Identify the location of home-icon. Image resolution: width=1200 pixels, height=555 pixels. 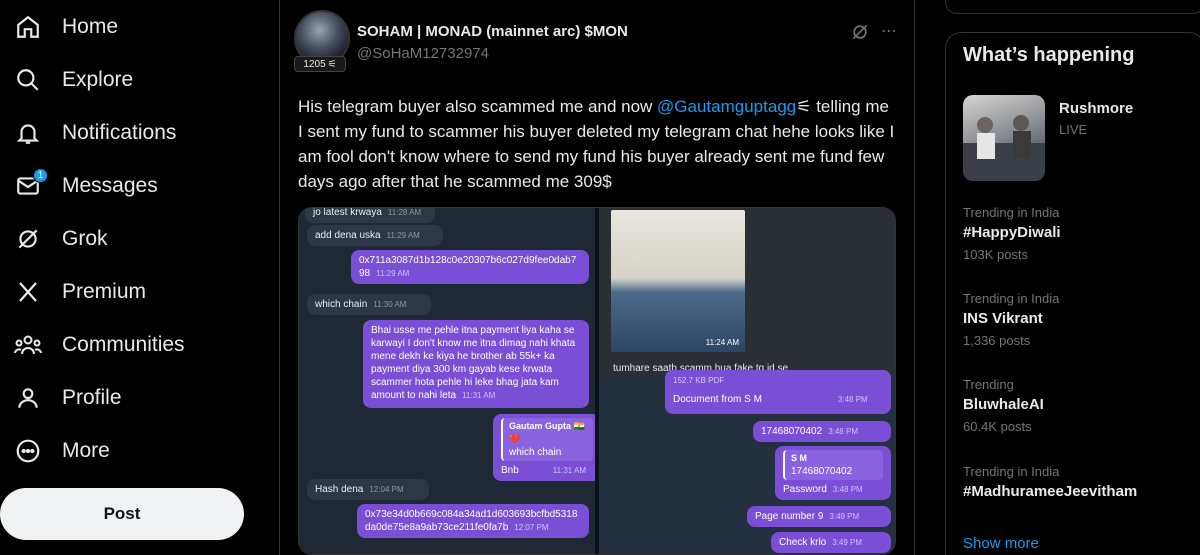
(28, 27).